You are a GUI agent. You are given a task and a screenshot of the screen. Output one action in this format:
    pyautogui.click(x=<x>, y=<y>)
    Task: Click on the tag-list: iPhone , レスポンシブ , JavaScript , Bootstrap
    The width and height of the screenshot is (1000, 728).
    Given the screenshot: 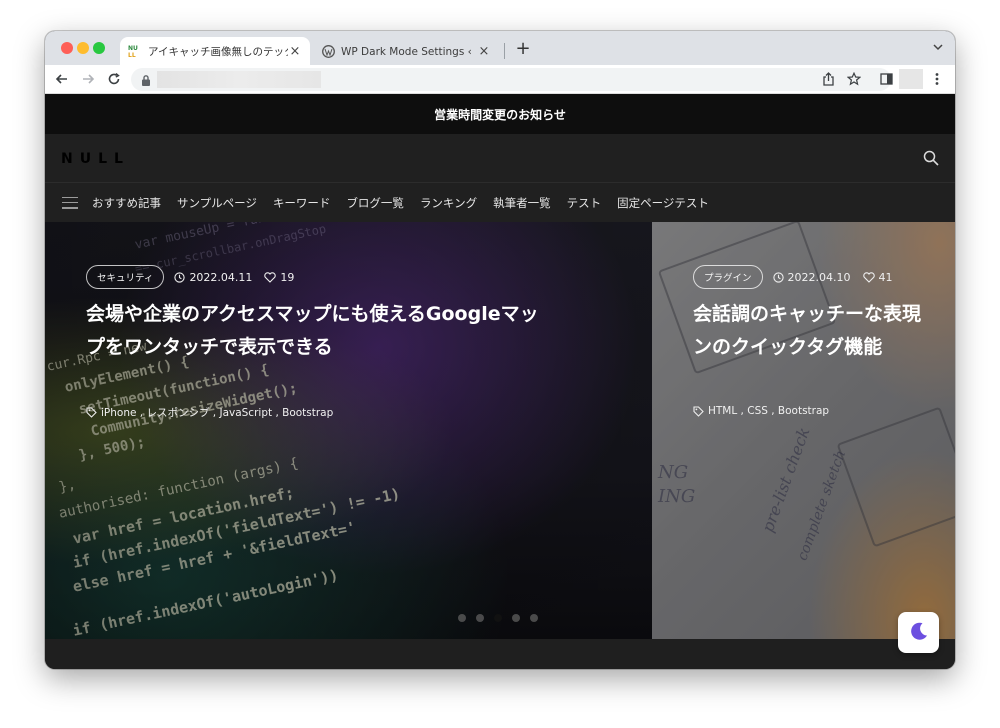 What is the action you would take?
    pyautogui.click(x=217, y=412)
    